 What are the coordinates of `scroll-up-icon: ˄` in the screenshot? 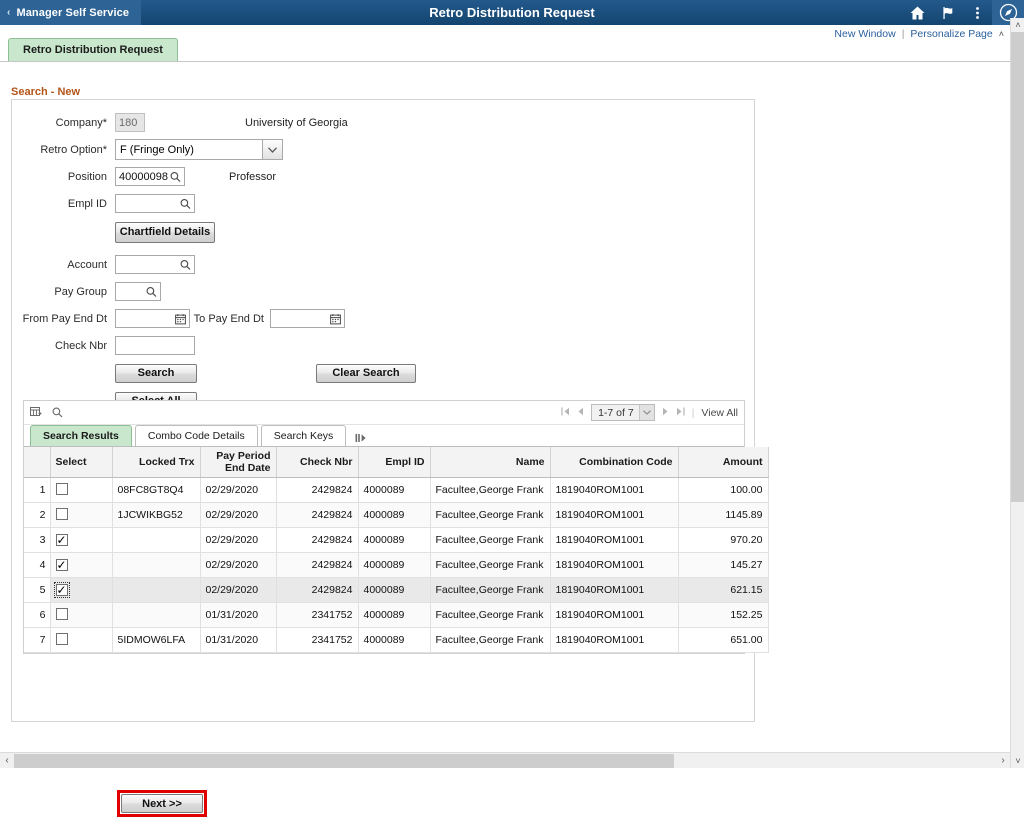 It's located at (1017, 25).